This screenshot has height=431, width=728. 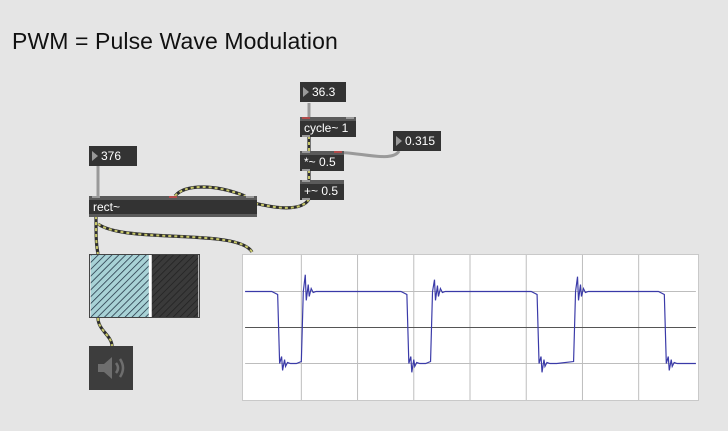 I want to click on lfo-rate-number-box: 36.3, so click(x=323, y=92).